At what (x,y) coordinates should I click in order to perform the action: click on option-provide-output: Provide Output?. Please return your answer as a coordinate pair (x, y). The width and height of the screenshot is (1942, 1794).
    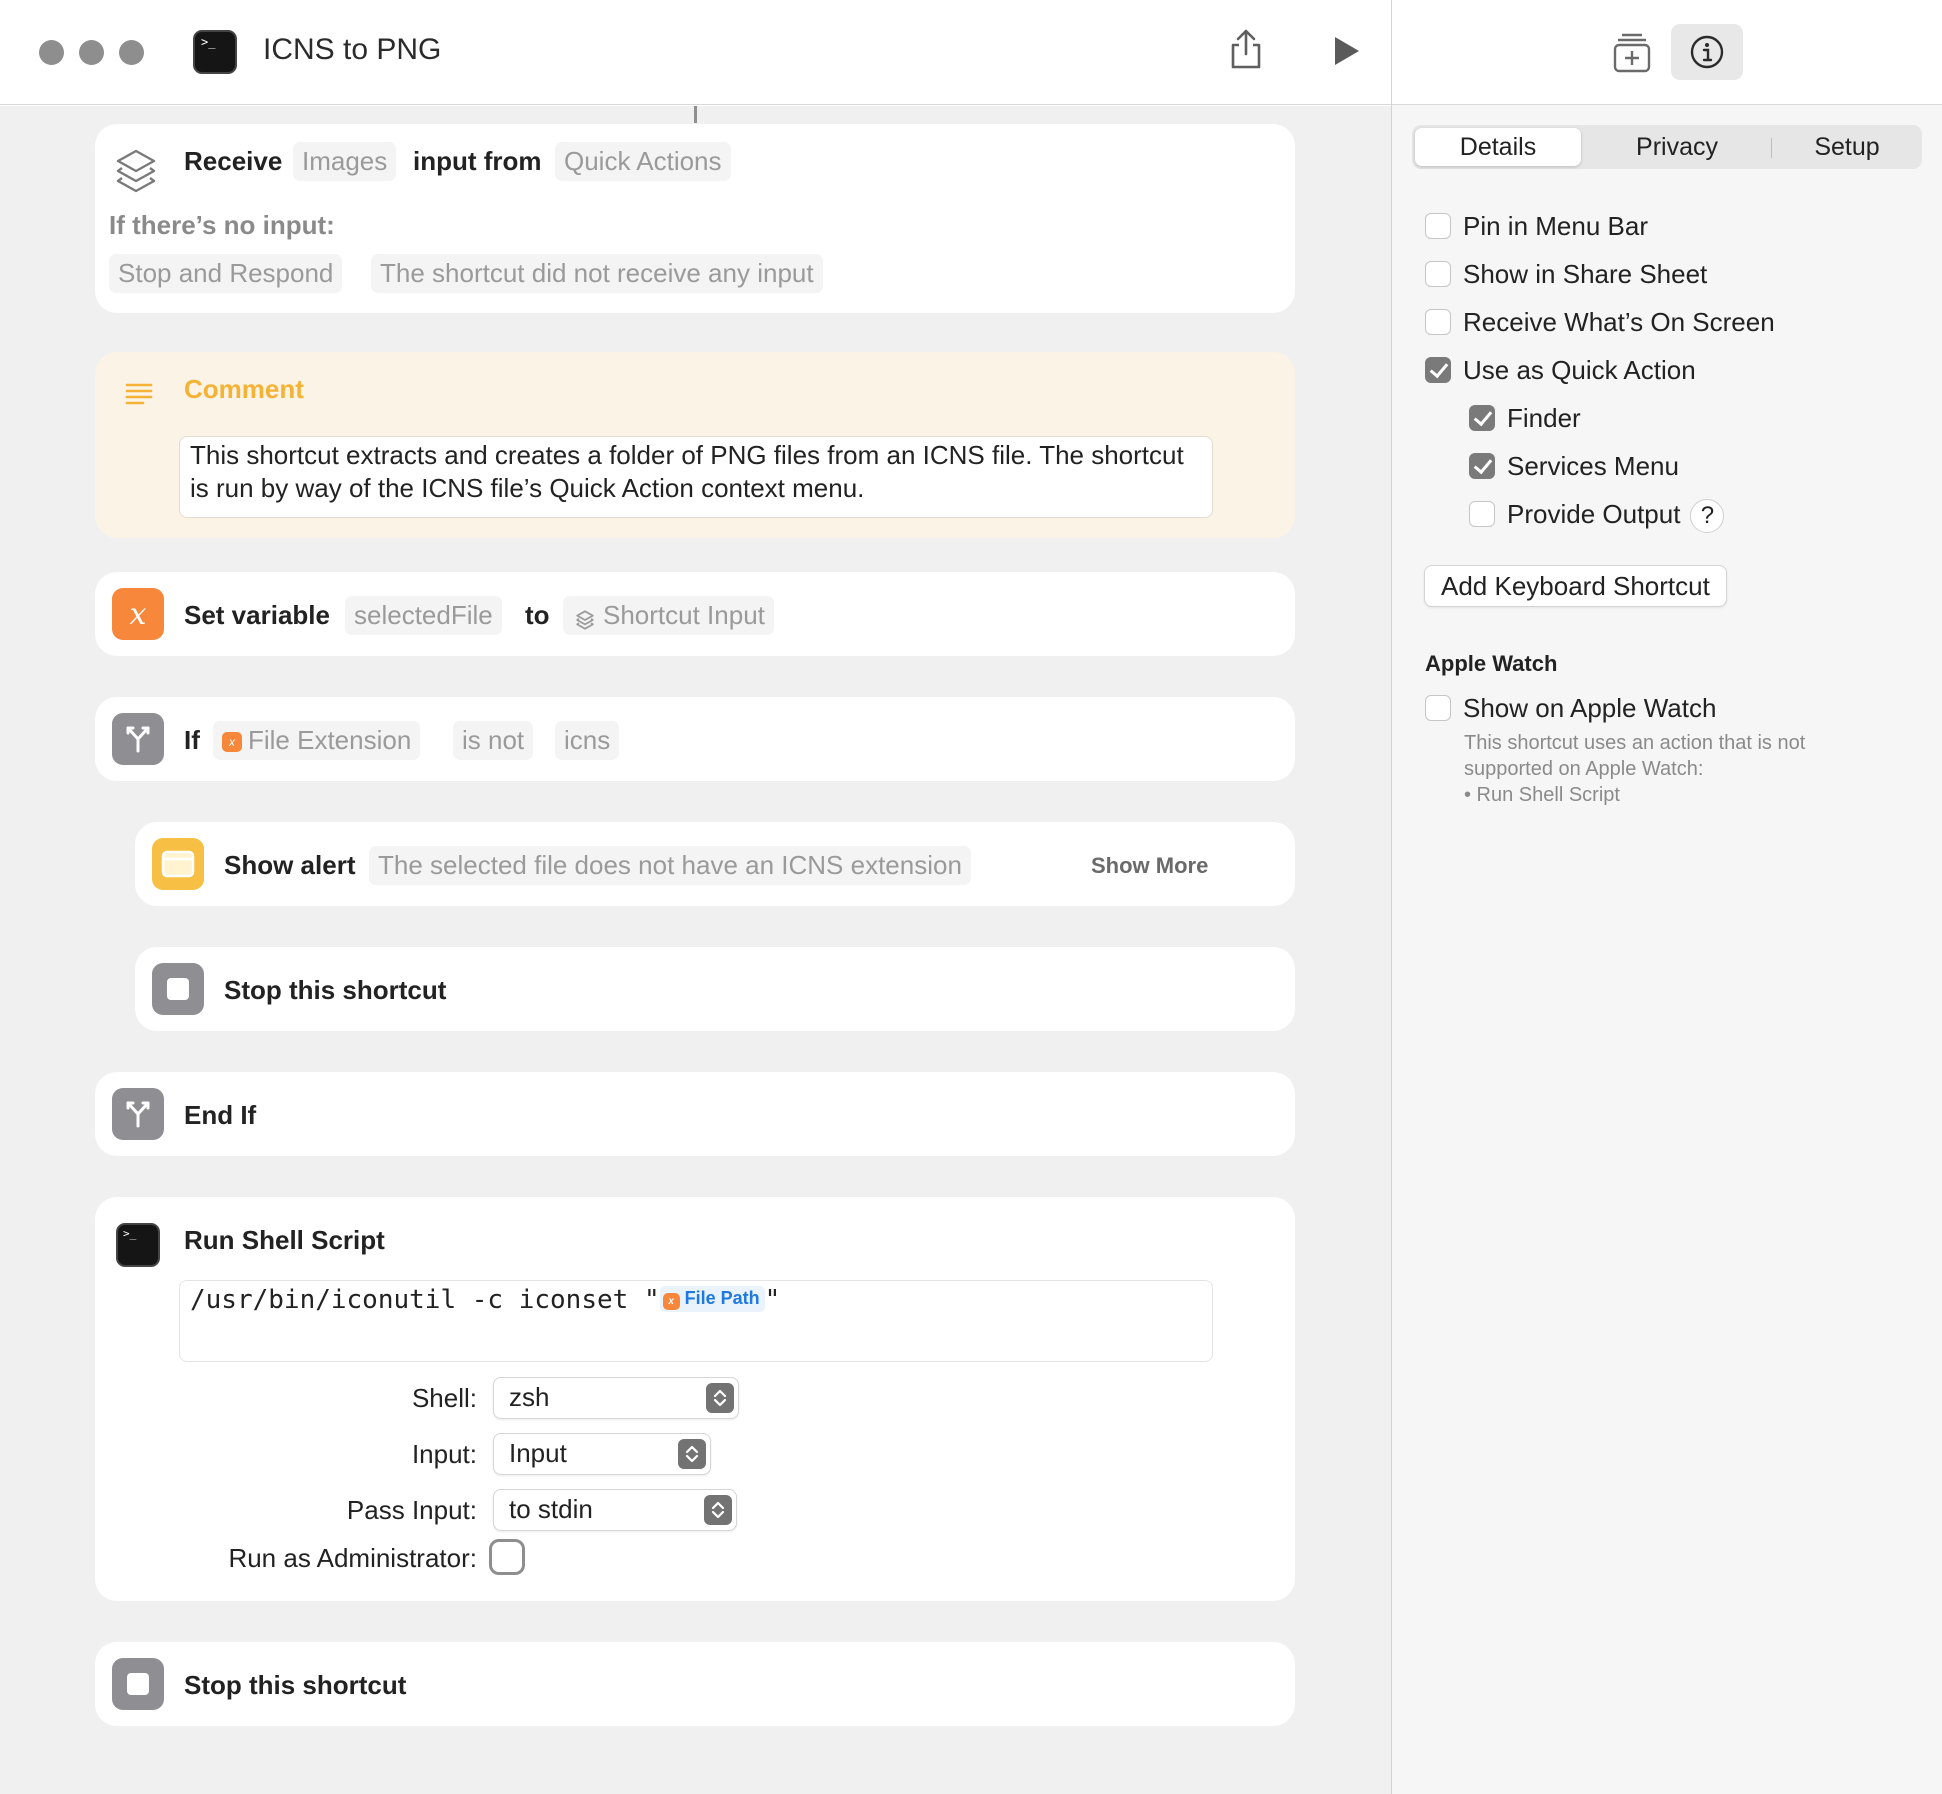
    Looking at the image, I should click on (1597, 515).